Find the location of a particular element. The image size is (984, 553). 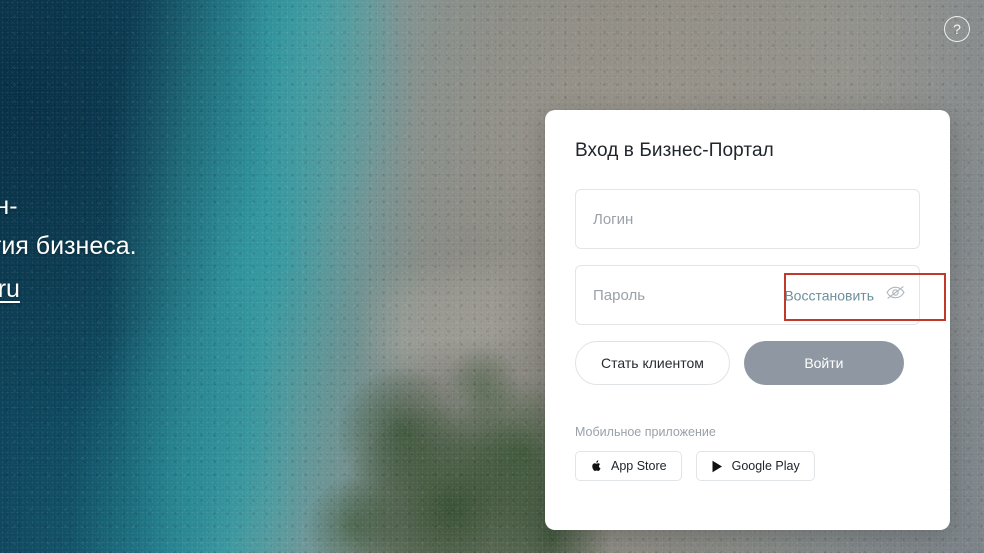

store-buttons: App Store Google Play is located at coordinates (747, 466).